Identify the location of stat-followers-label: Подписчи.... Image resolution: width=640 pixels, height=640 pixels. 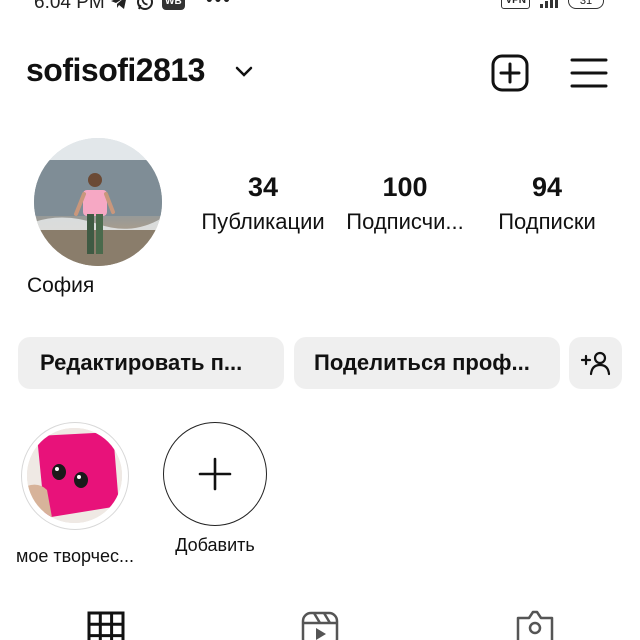
(405, 221).